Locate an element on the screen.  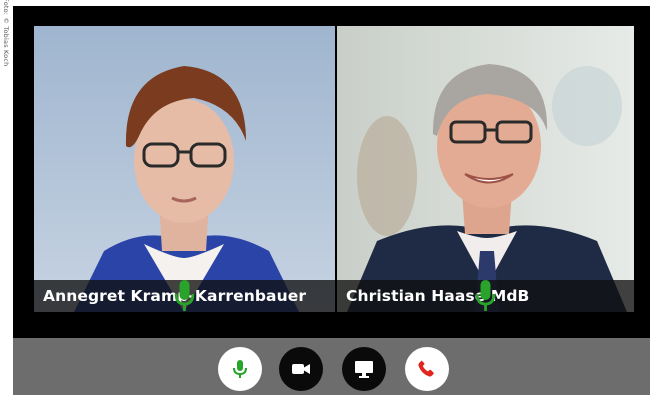
participant-name-bar-2: Christian Haase MdB is located at coordinates (485, 296).